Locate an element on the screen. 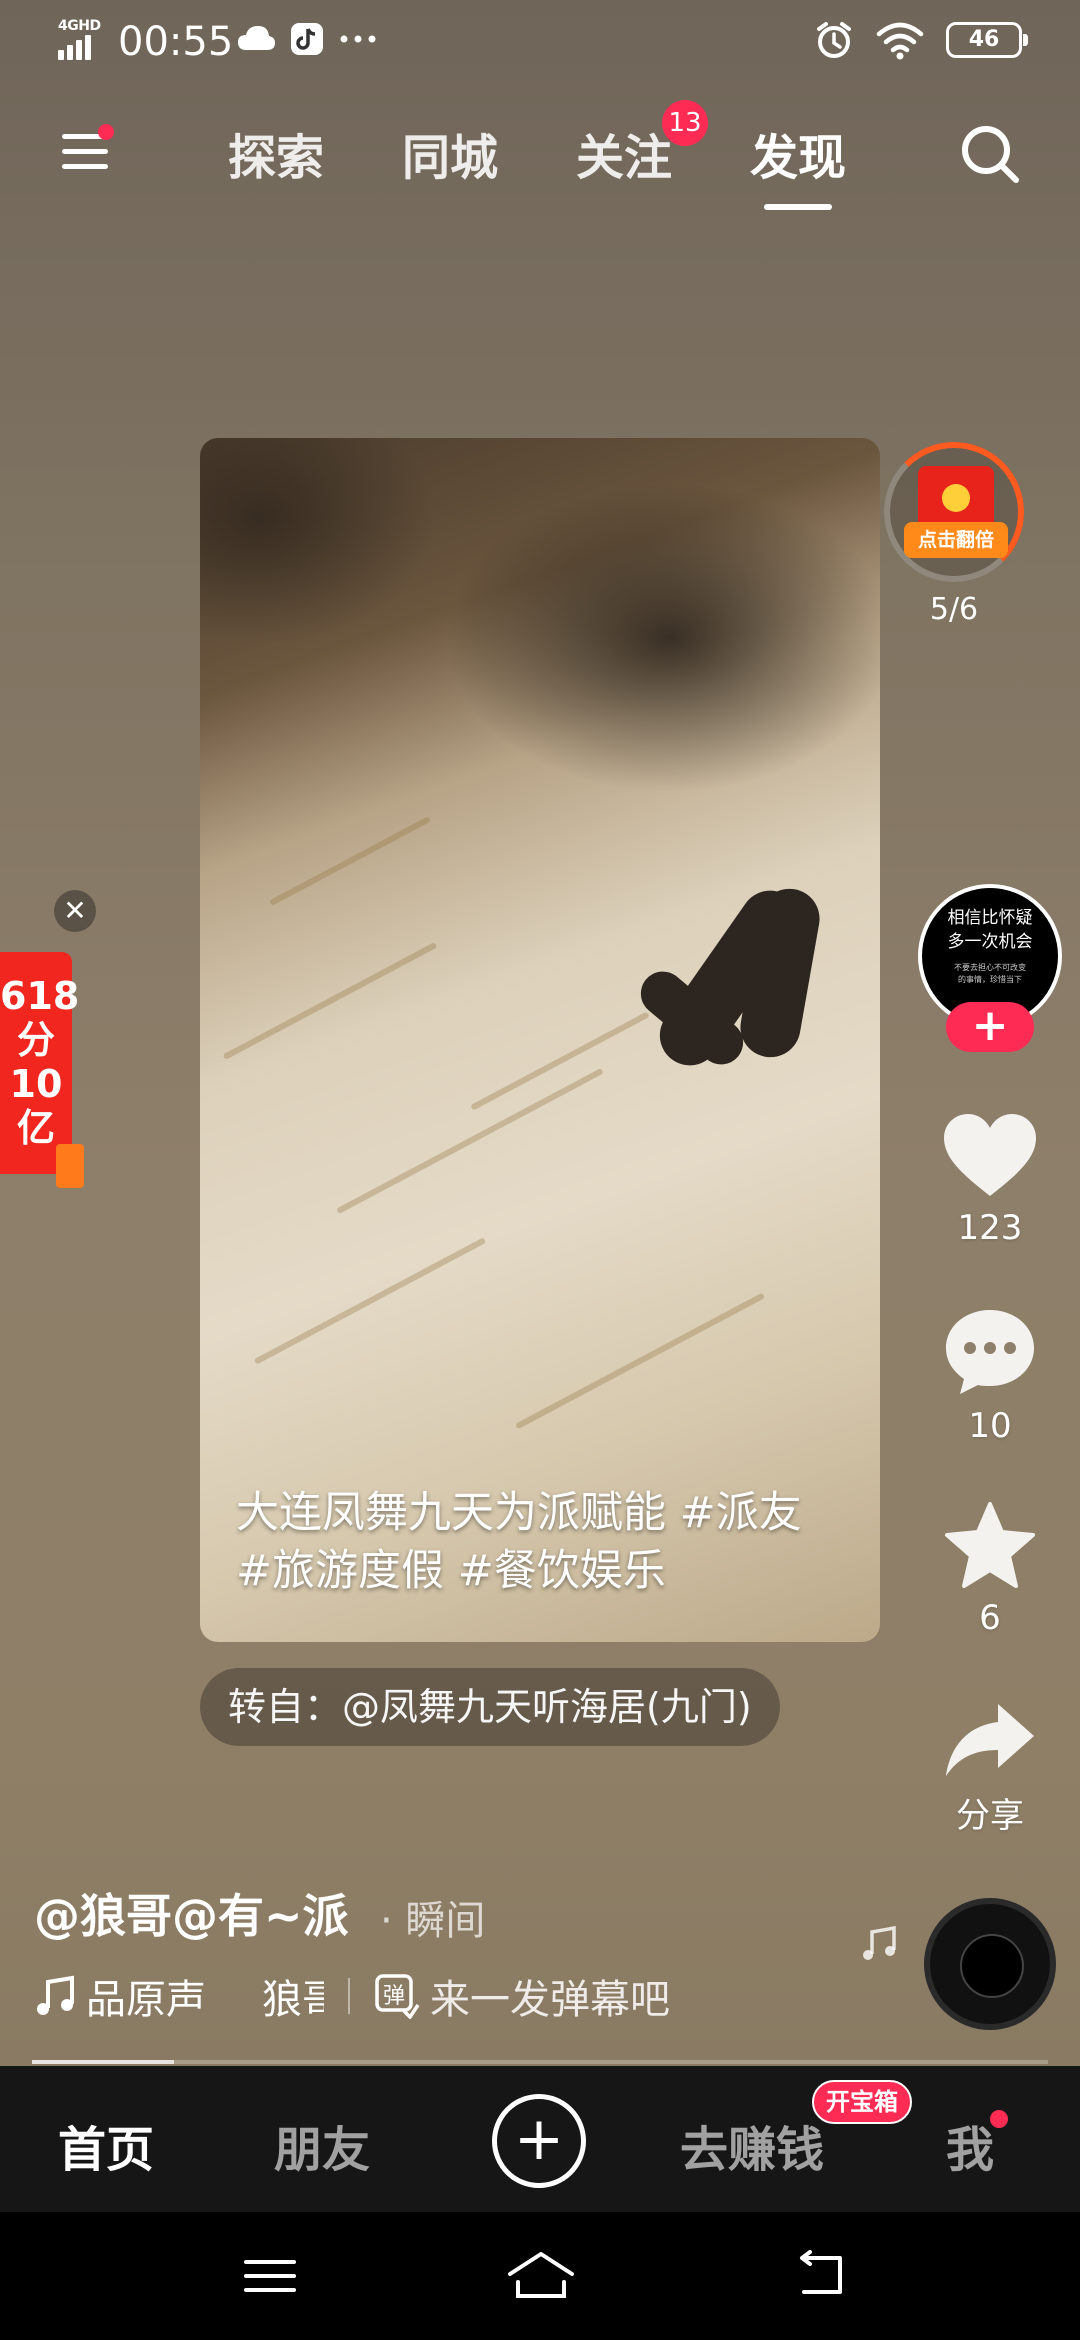 The width and height of the screenshot is (1080, 2340). share-button: 分享 is located at coordinates (990, 1768).